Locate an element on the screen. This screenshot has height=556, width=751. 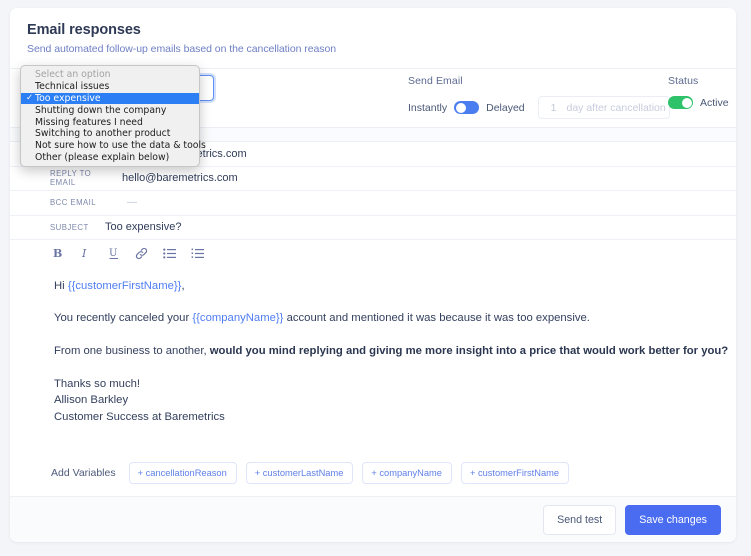
body-greeting: Hi {{customerFirstName}}, is located at coordinates (395, 286).